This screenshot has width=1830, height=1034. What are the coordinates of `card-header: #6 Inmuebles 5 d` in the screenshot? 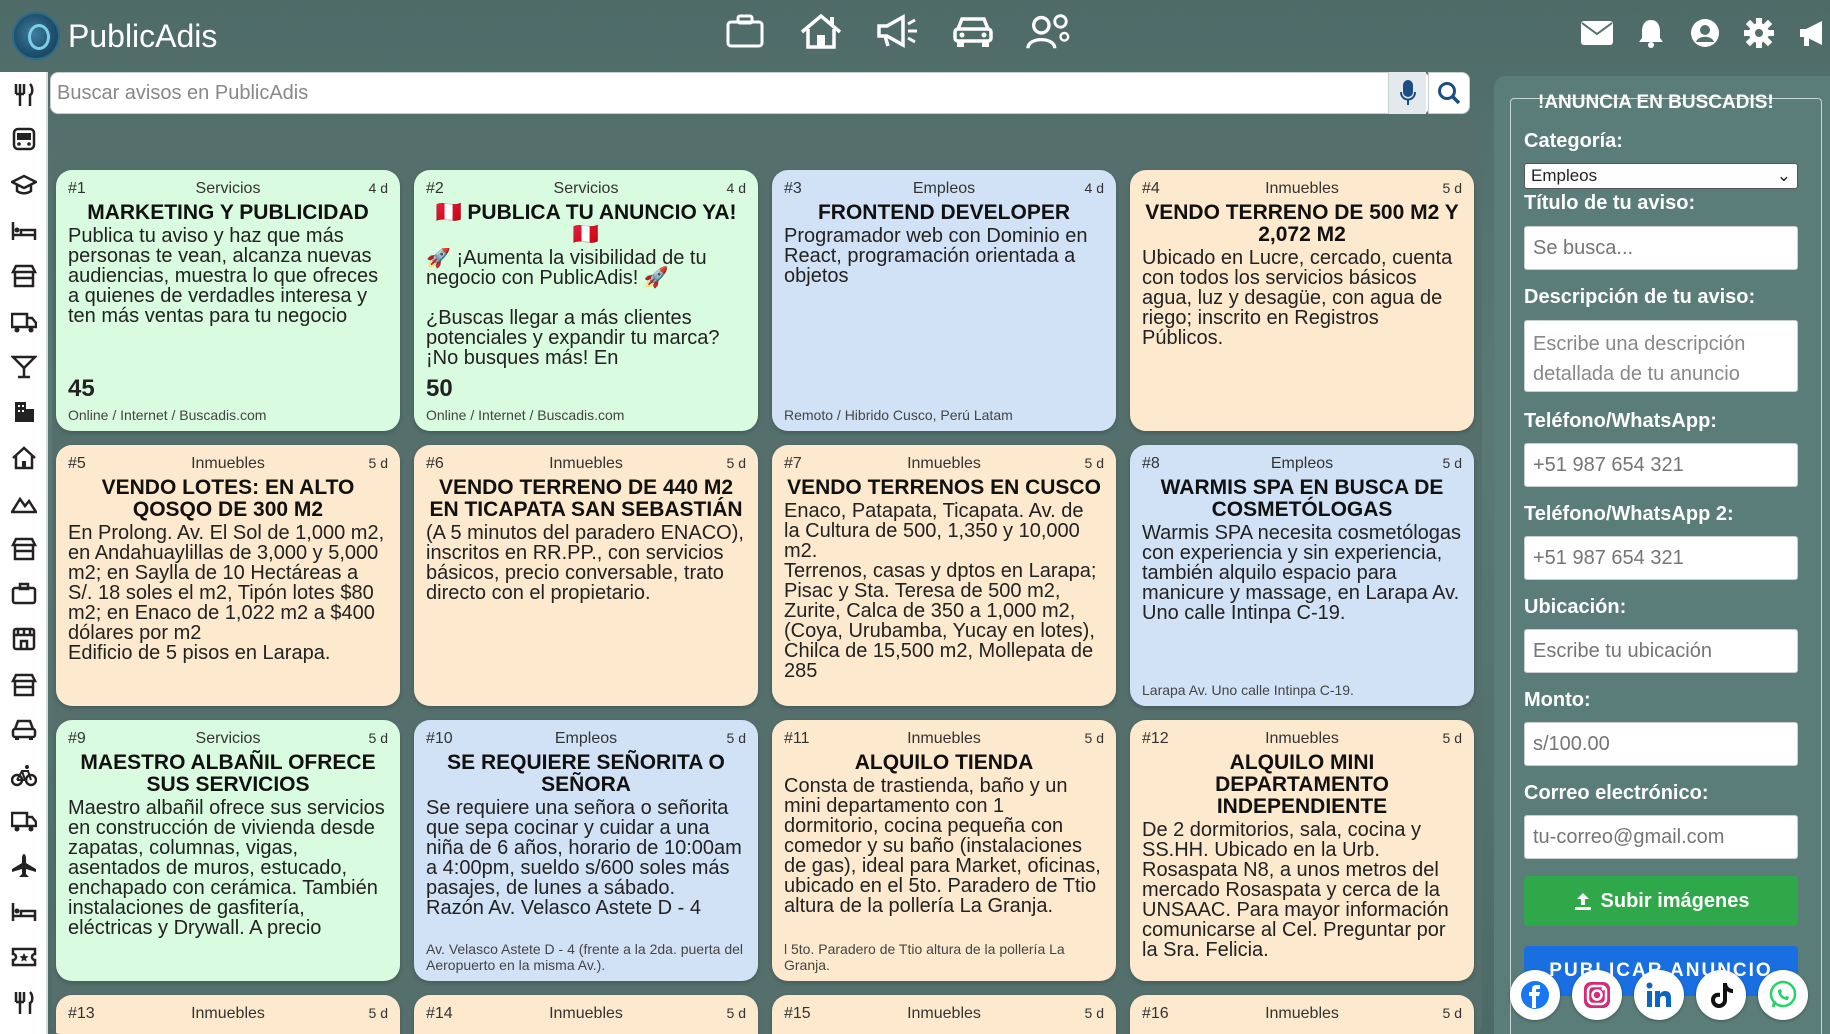 It's located at (586, 465).